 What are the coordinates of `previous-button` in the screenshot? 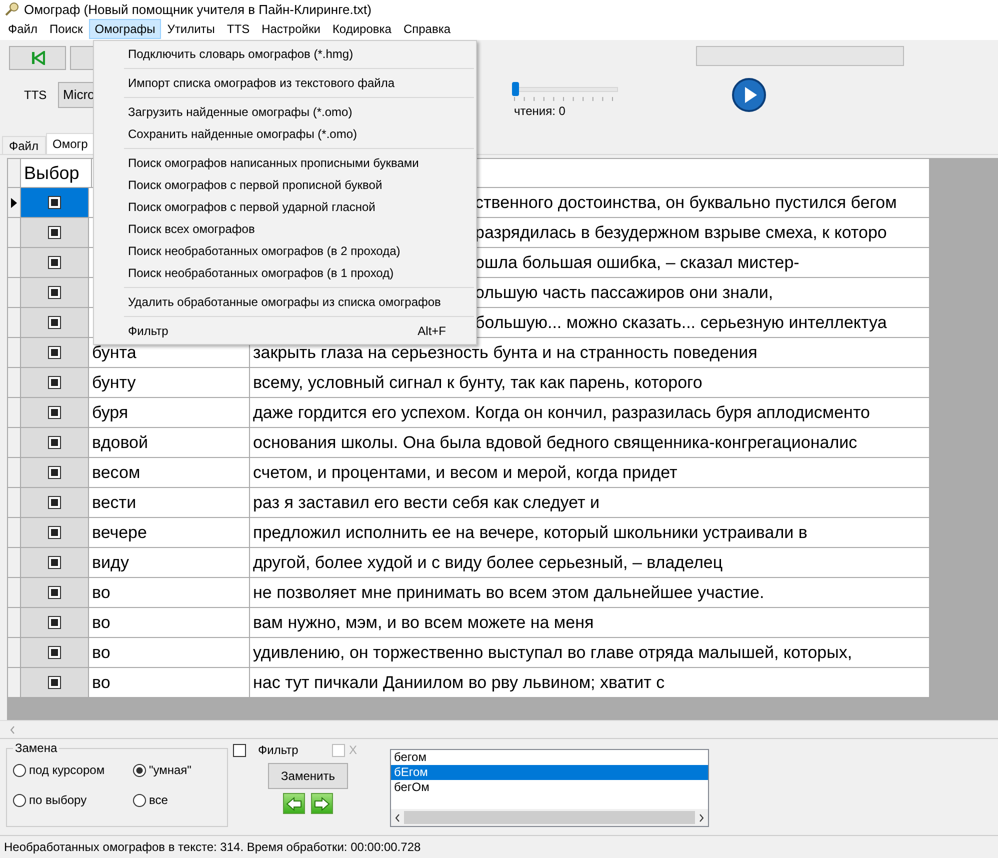 It's located at (294, 803).